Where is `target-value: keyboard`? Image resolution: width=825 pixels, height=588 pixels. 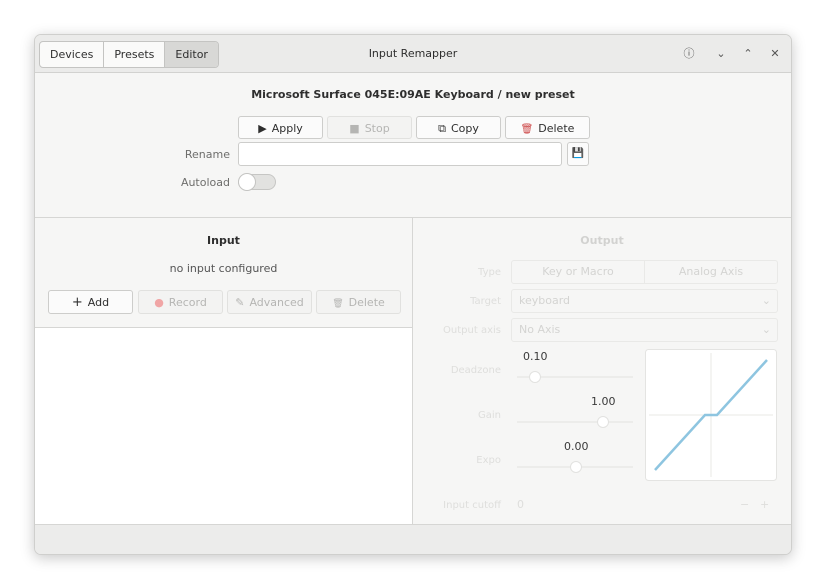
target-value: keyboard is located at coordinates (545, 300).